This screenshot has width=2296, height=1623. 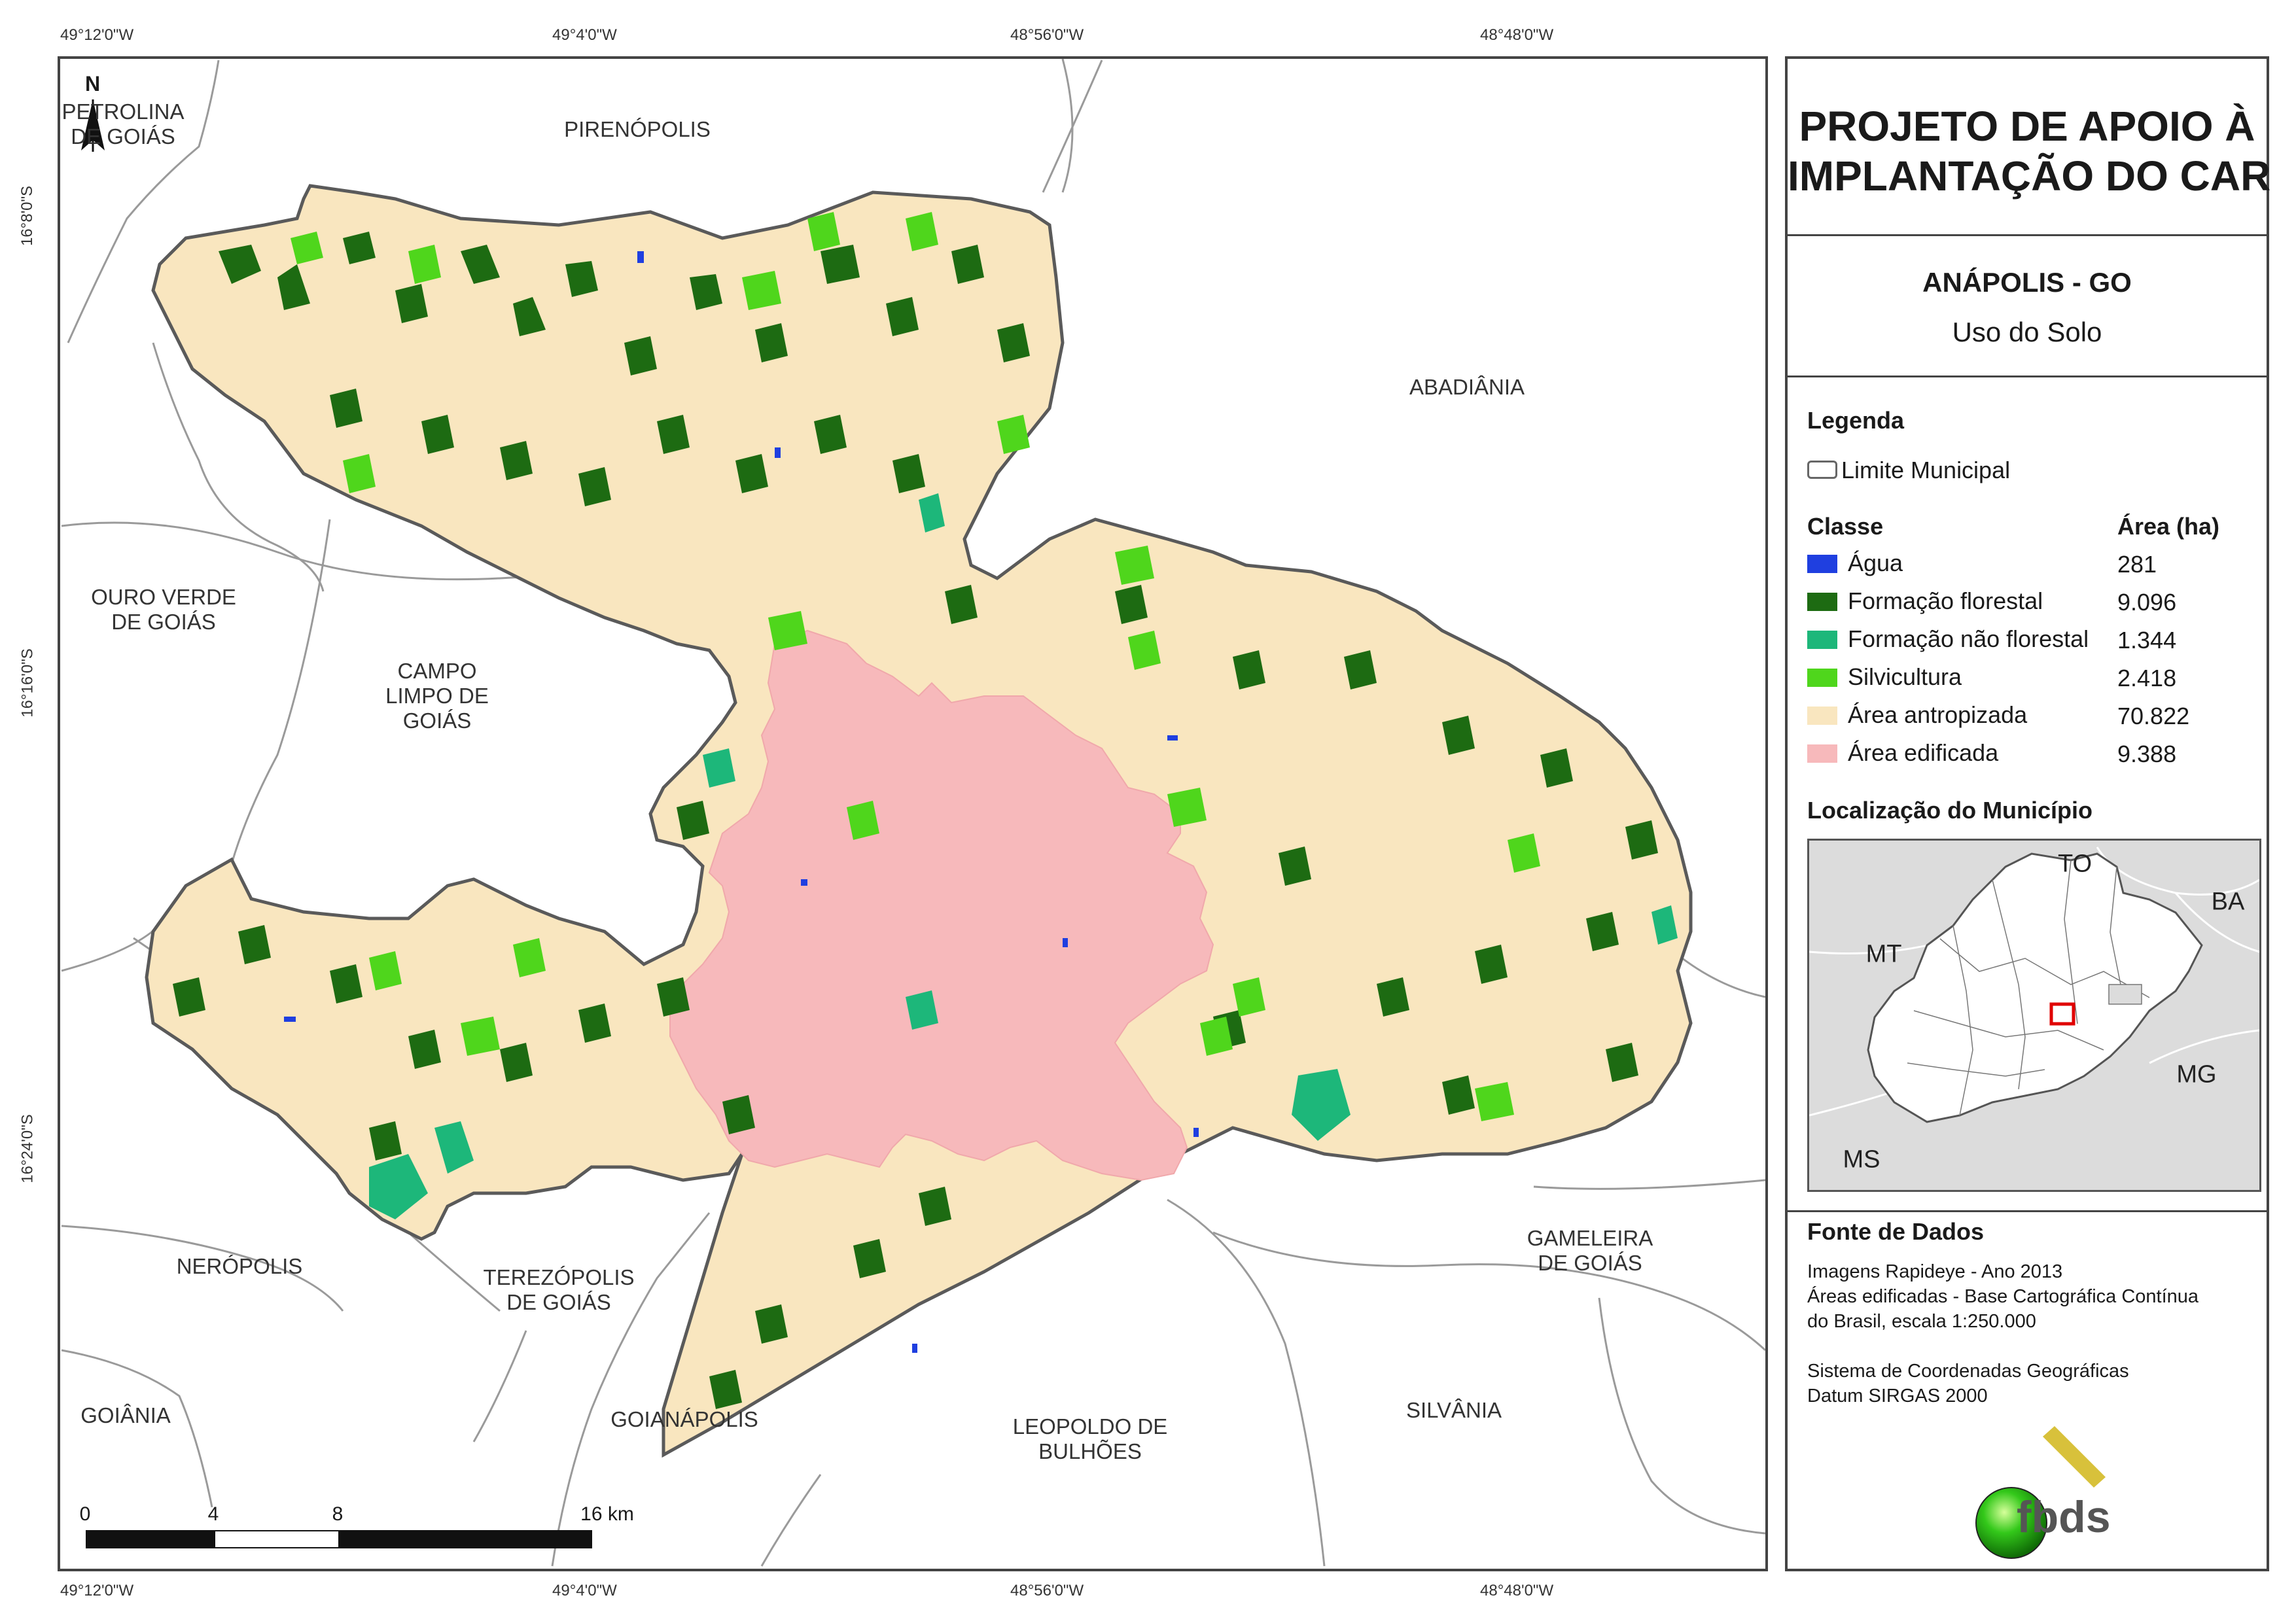 I want to click on label-silvania: SILVÂNIA, so click(x=1453, y=1410).